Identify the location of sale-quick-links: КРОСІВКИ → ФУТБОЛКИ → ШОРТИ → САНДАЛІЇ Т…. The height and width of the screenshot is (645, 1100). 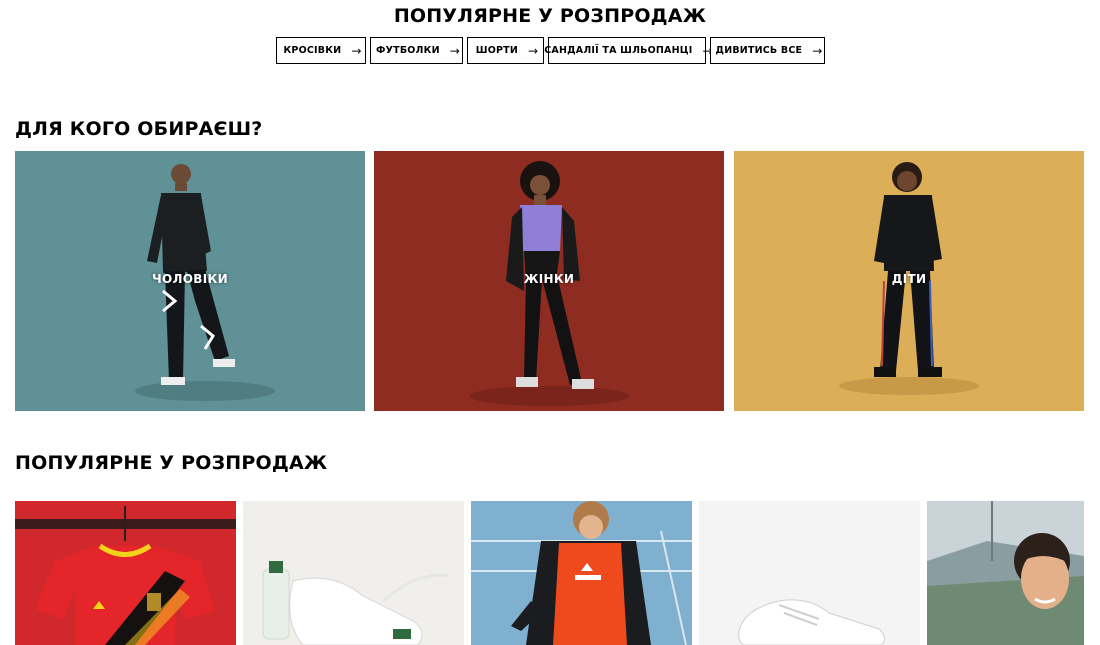
(550, 50).